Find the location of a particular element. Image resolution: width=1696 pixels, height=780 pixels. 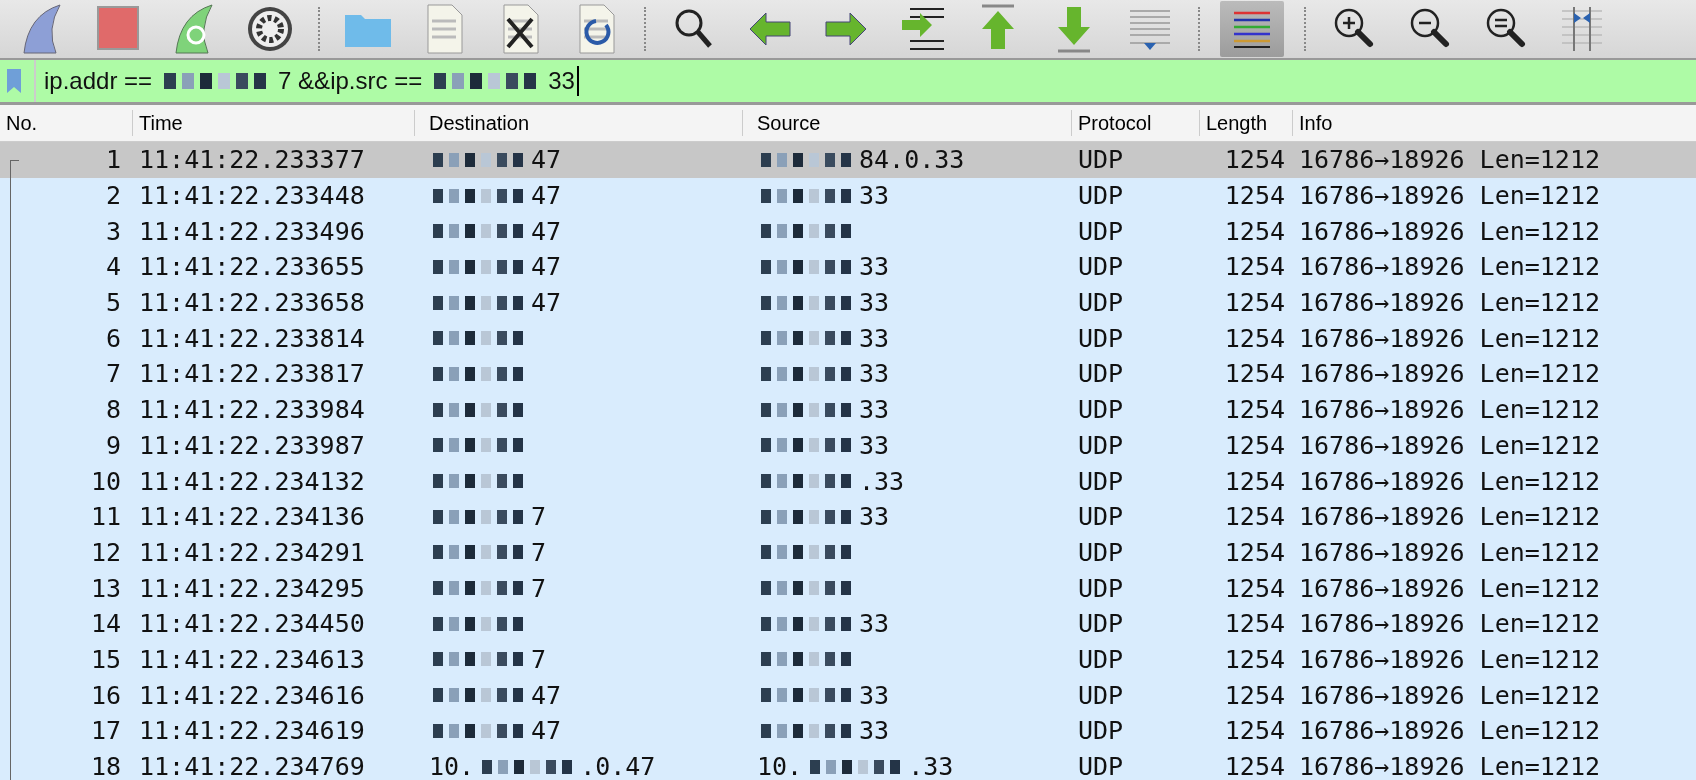

table-cell-text: 11:41:22.233655 is located at coordinates (252, 267).